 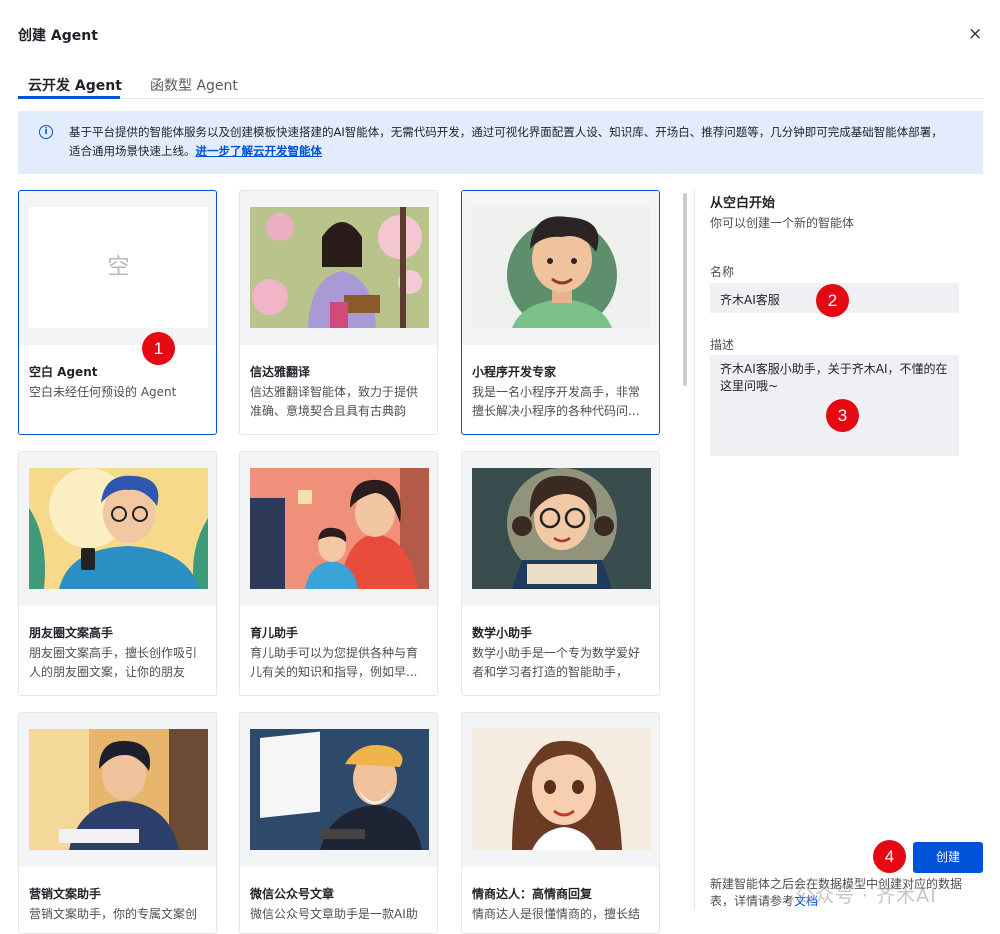 I want to click on translator-avatar-image, so click(x=339, y=267).